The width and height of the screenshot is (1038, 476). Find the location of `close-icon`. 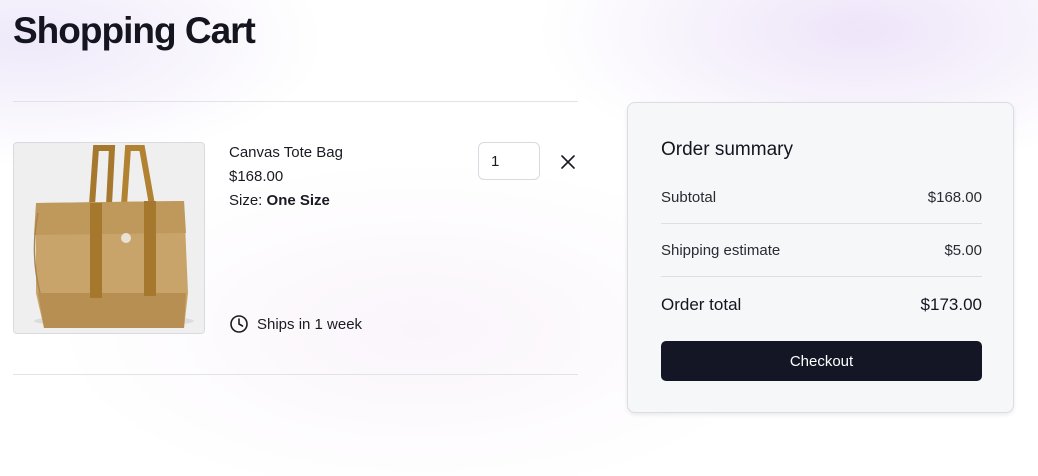

close-icon is located at coordinates (568, 162).